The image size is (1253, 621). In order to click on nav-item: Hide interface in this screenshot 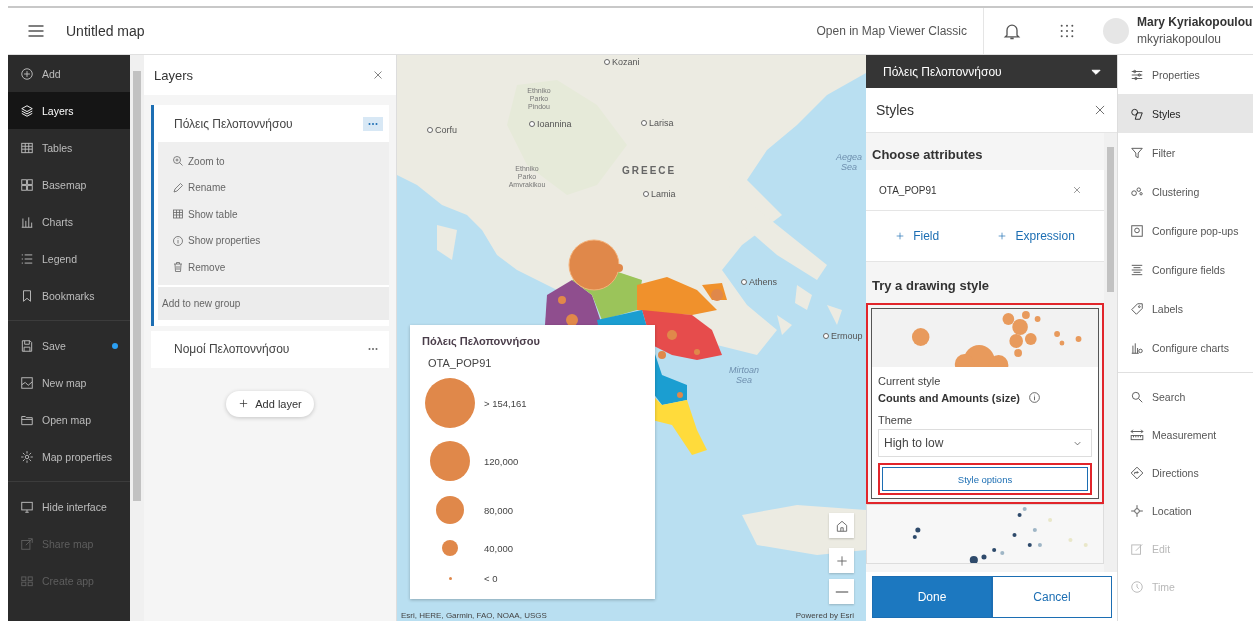, I will do `click(69, 506)`.